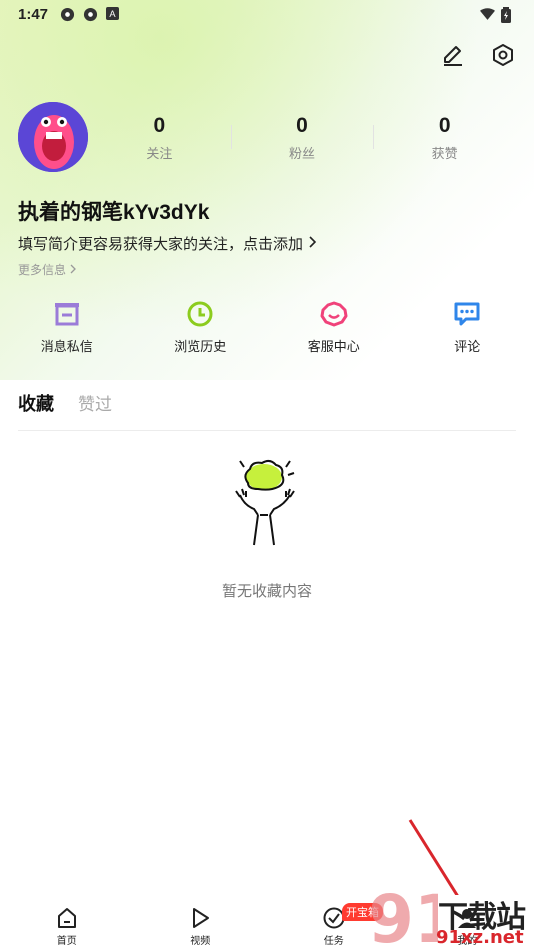  Describe the element at coordinates (467, 346) in the screenshot. I see `shortcut-label: 评论` at that location.